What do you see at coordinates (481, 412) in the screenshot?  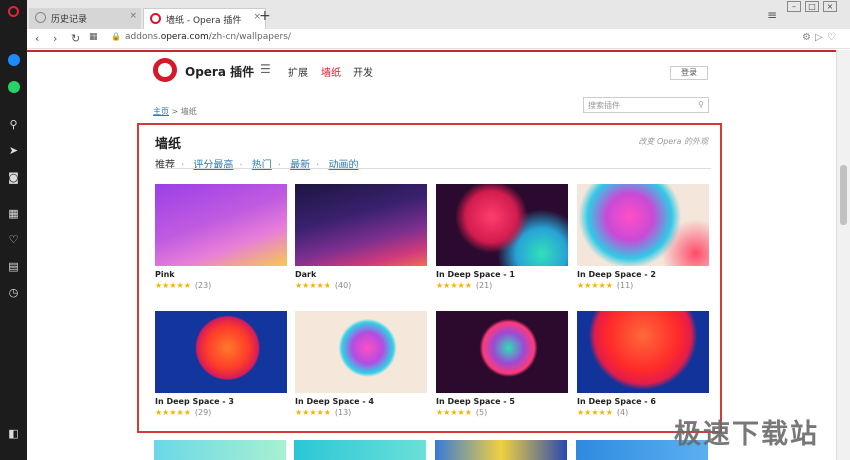 I see `rating-count: (5)` at bounding box center [481, 412].